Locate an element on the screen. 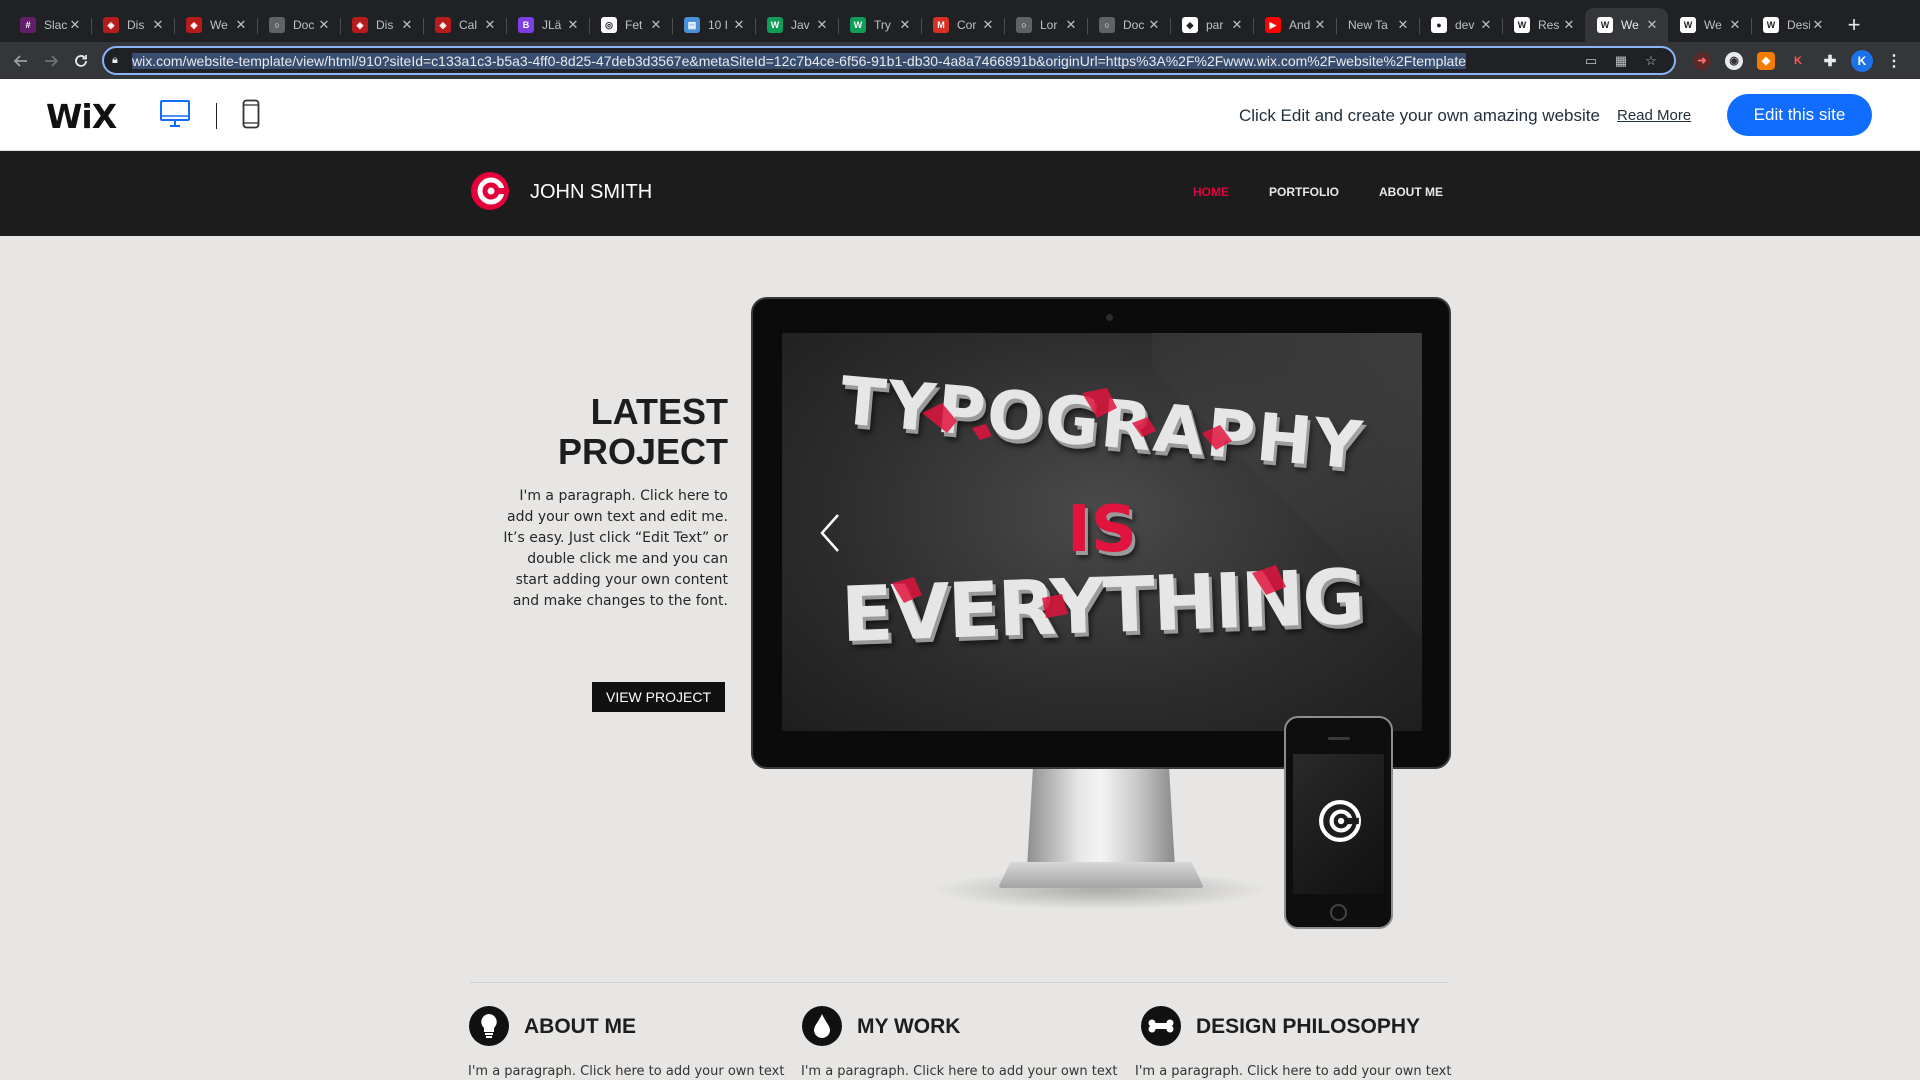  new-tab-button: + is located at coordinates (1854, 25).